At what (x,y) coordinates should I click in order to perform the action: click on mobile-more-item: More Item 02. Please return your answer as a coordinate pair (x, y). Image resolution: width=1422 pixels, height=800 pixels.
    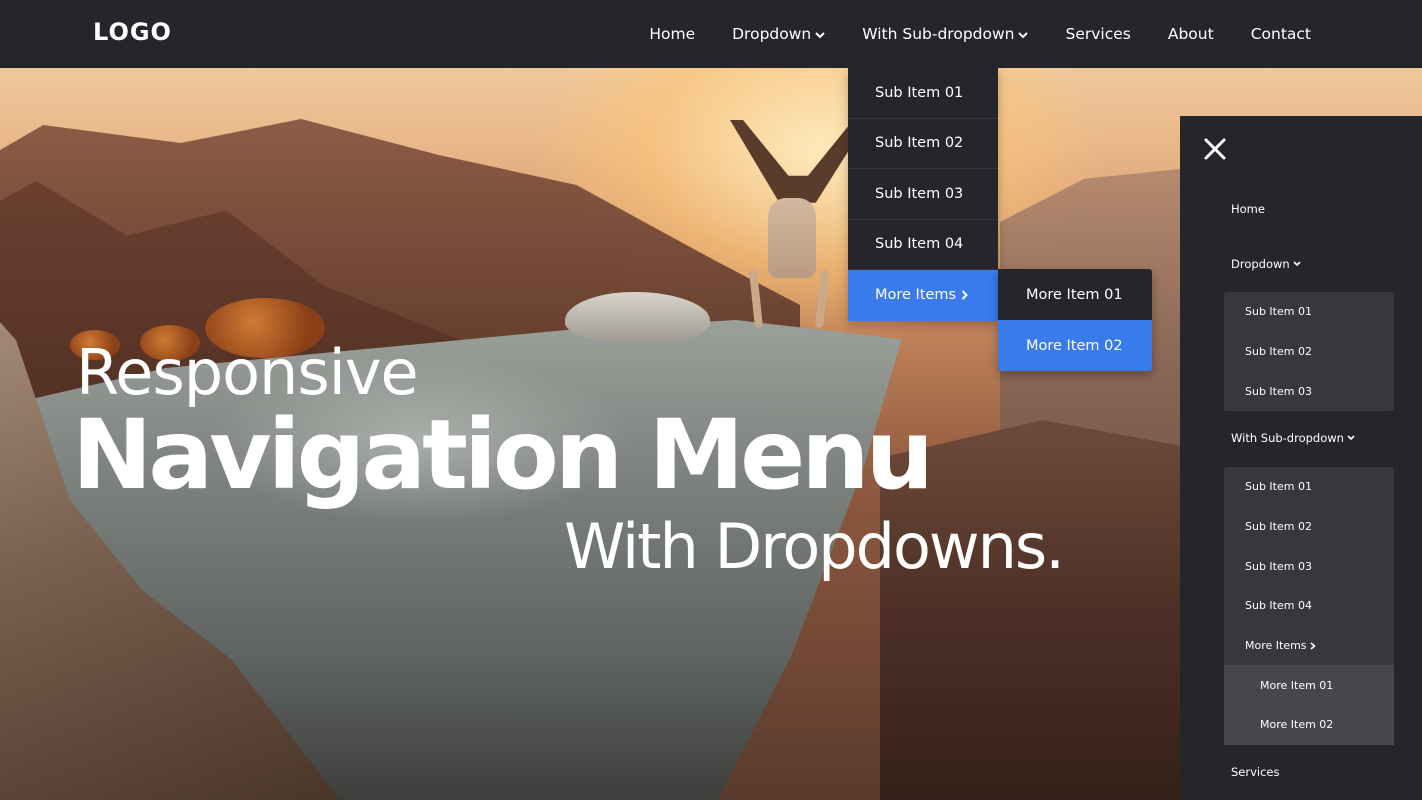
    Looking at the image, I should click on (1309, 725).